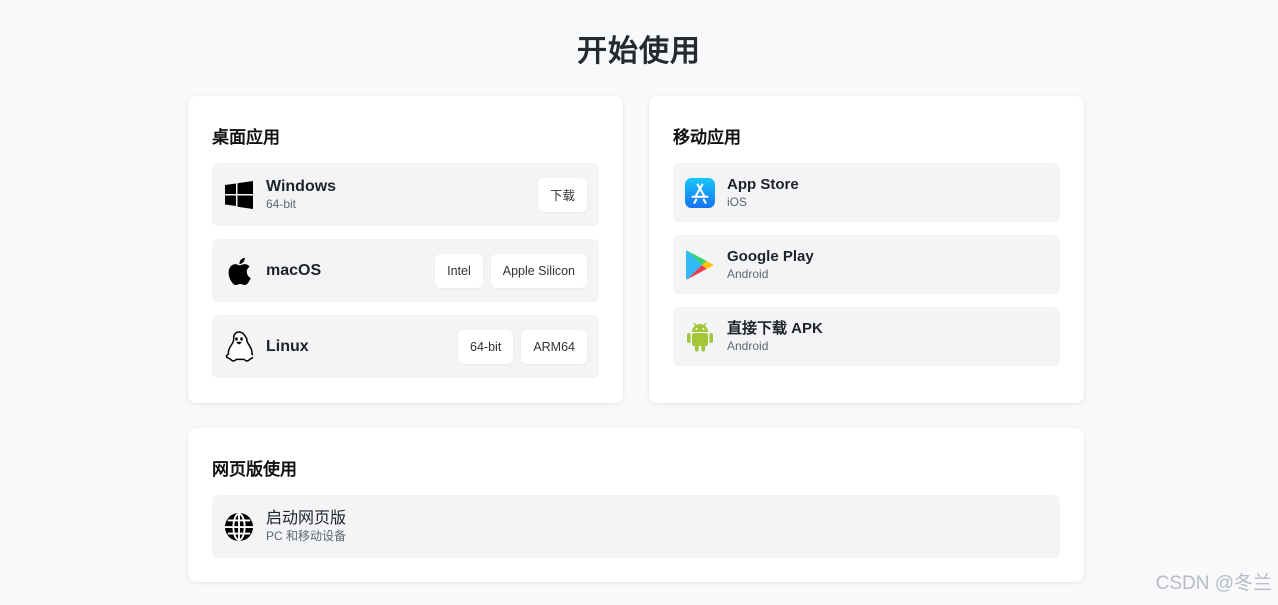 The height and width of the screenshot is (605, 1278). I want to click on globe-icon, so click(239, 527).